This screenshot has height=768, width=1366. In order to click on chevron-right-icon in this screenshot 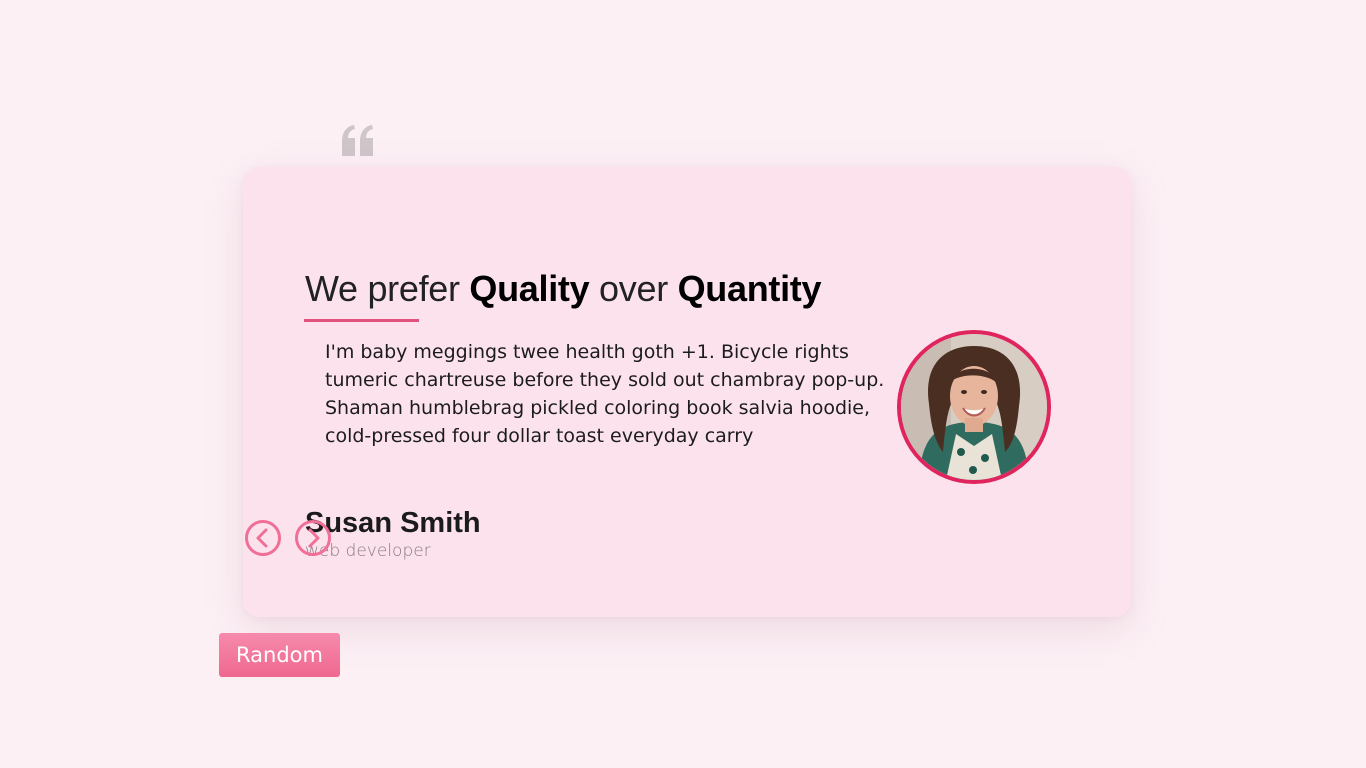, I will do `click(314, 538)`.